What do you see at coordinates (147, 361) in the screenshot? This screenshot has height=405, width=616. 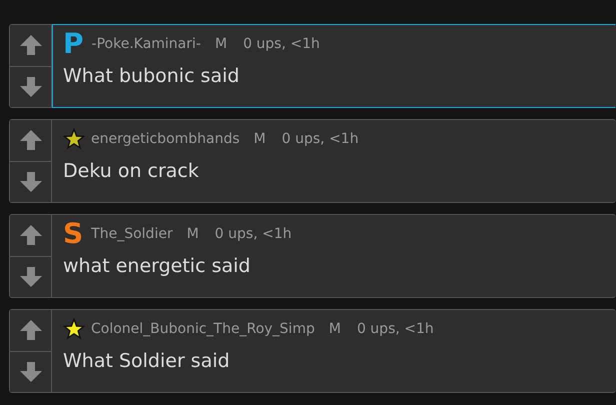 I see `comment-text: What Soldier said` at bounding box center [147, 361].